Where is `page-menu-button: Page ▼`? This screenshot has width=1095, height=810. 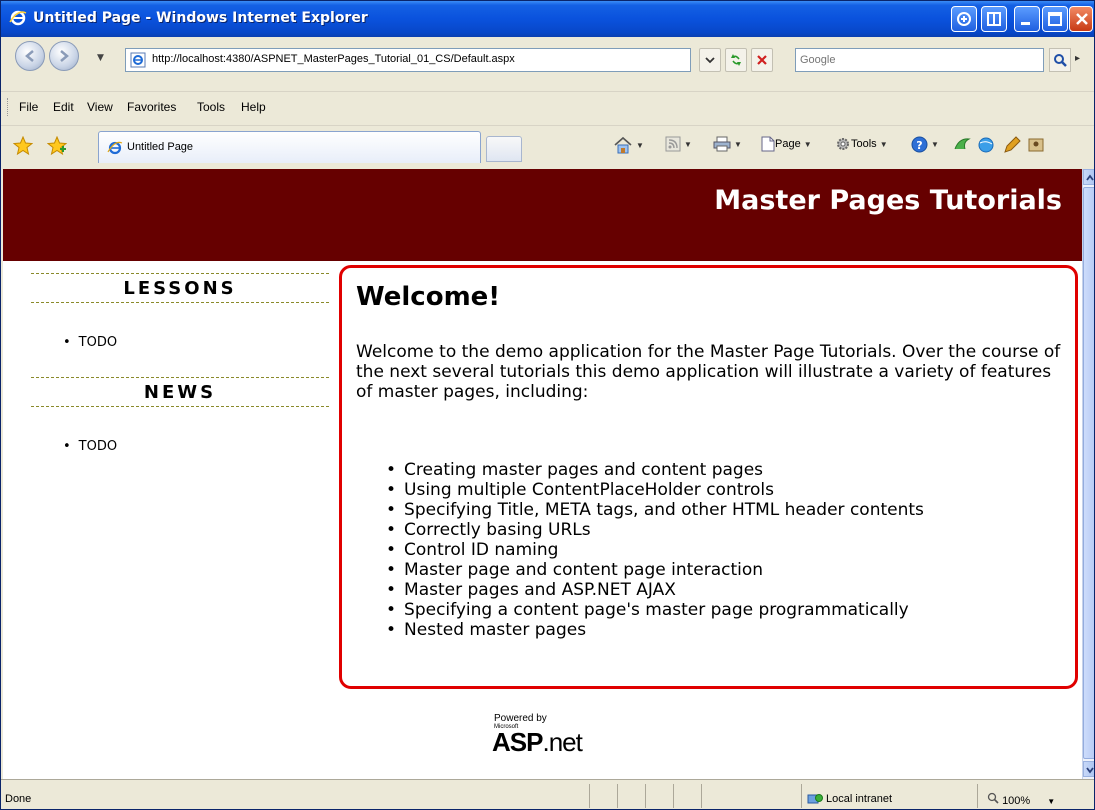
page-menu-button: Page ▼ is located at coordinates (786, 147).